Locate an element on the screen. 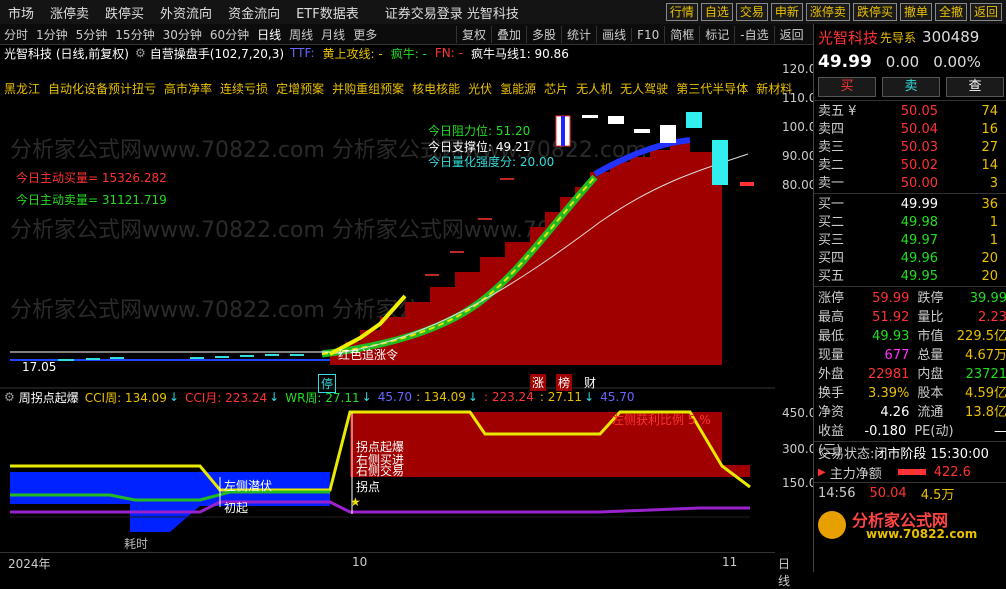  fn-label: FN: - is located at coordinates (448, 53).